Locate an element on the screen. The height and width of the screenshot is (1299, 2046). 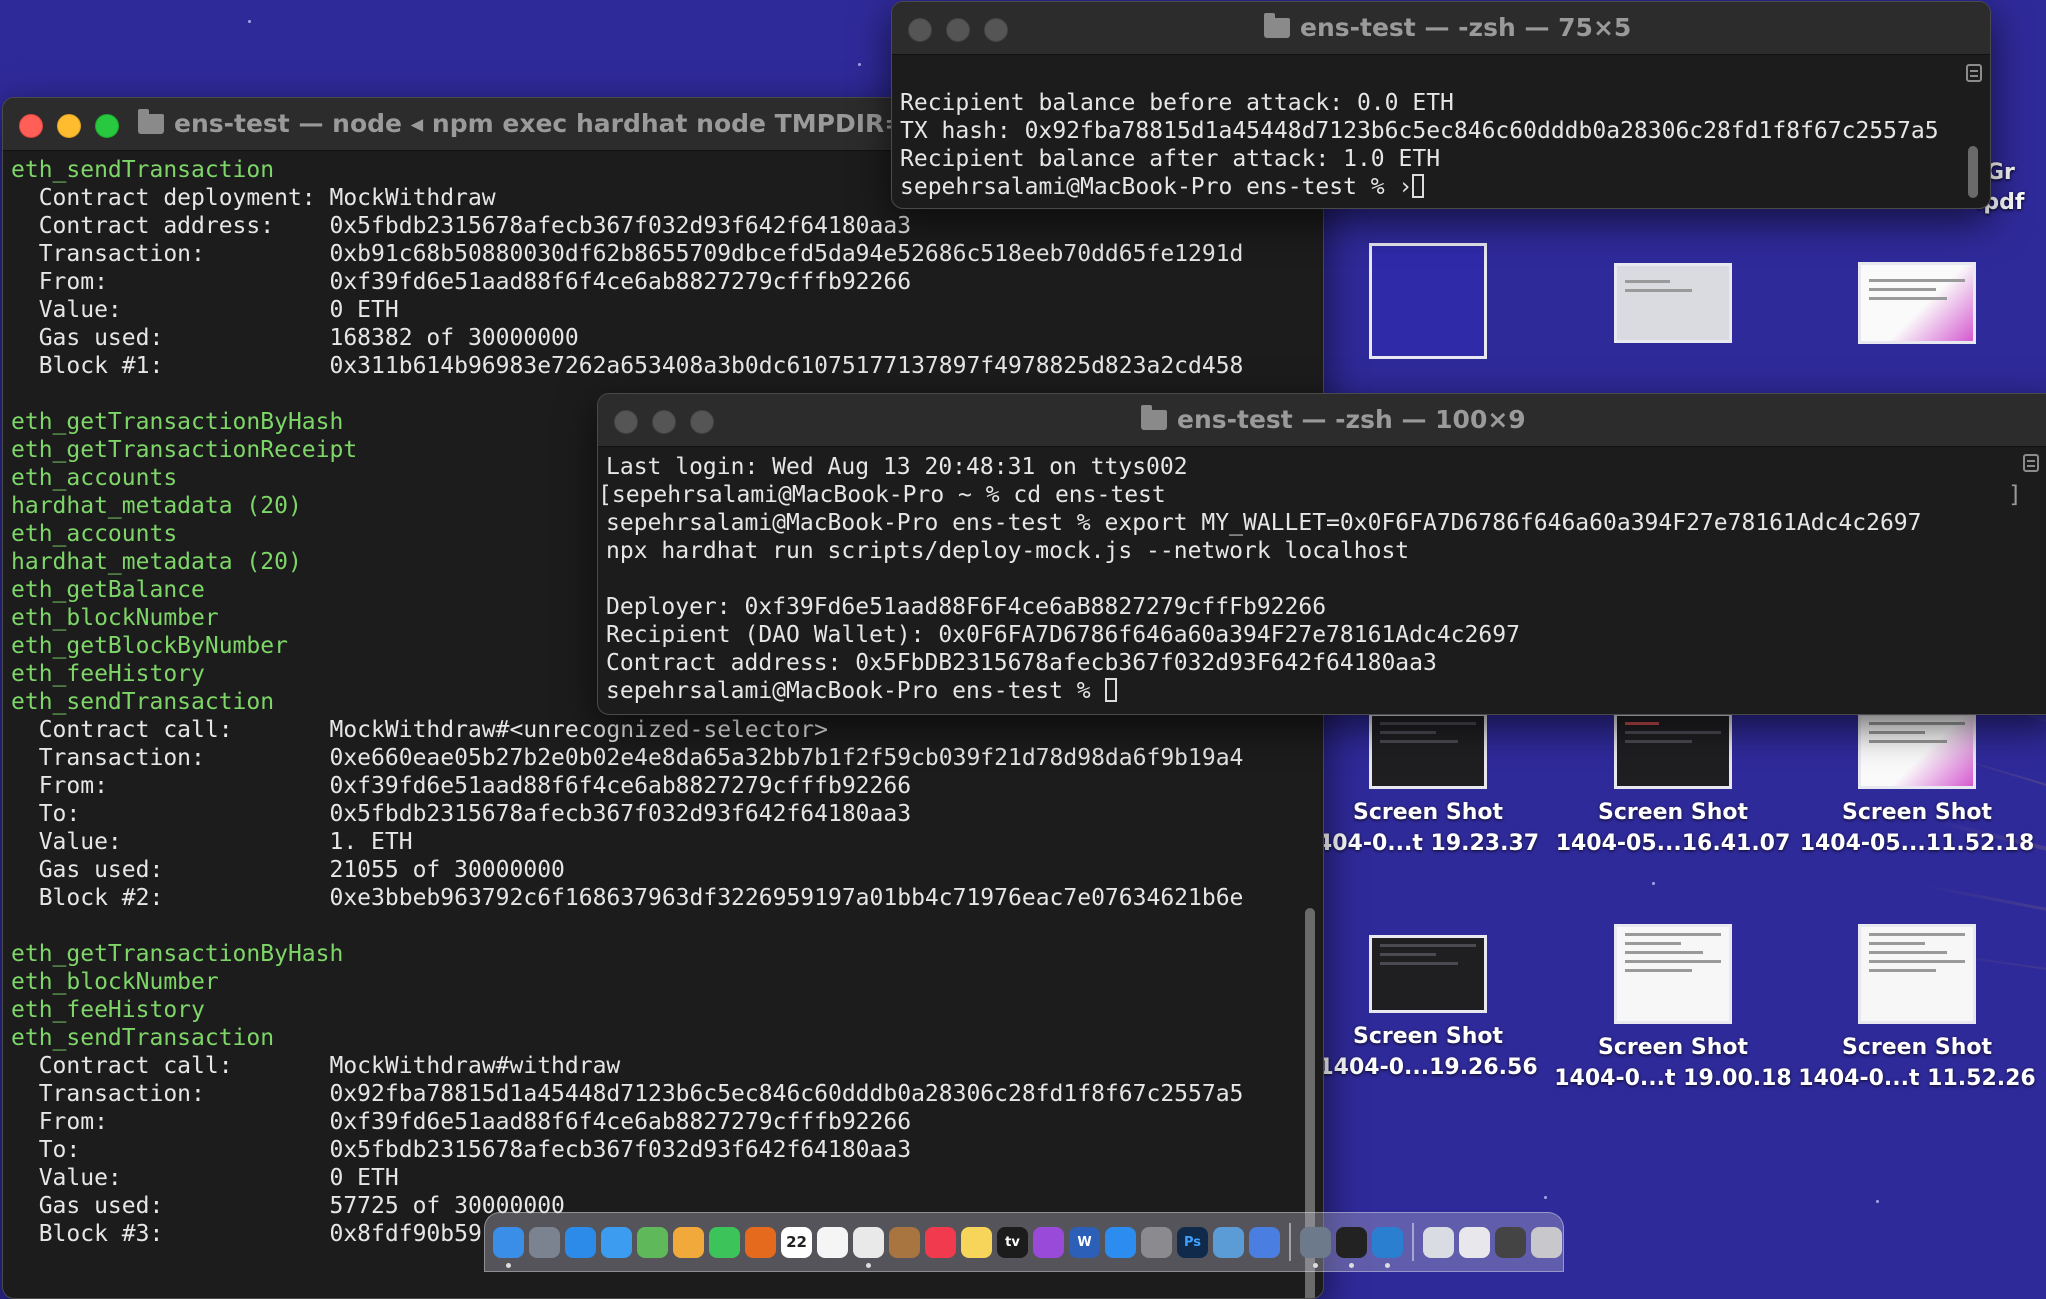
dock-word-label: W is located at coordinates (1084, 1242).